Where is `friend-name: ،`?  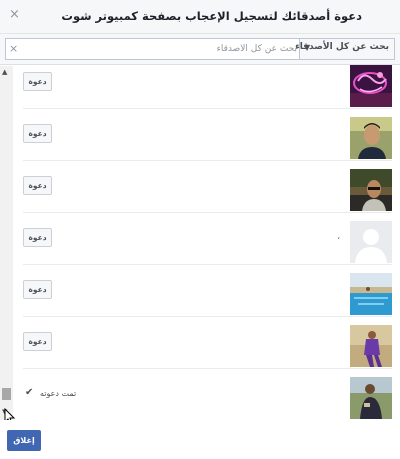
friend-name: ، is located at coordinates (338, 236).